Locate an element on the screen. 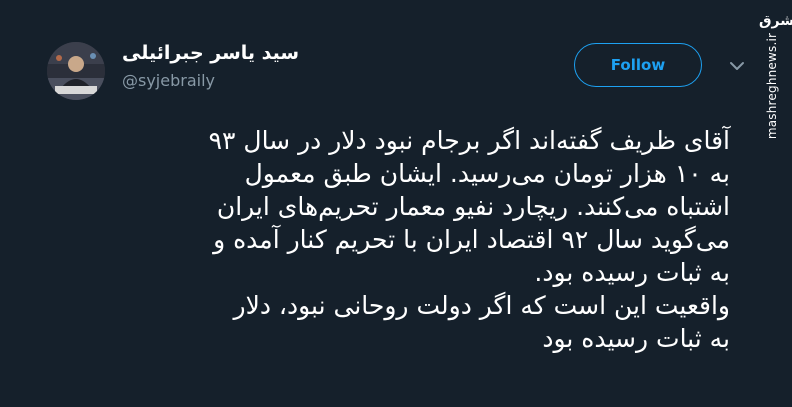 The image size is (792, 407). chevron-down-icon is located at coordinates (737, 66).